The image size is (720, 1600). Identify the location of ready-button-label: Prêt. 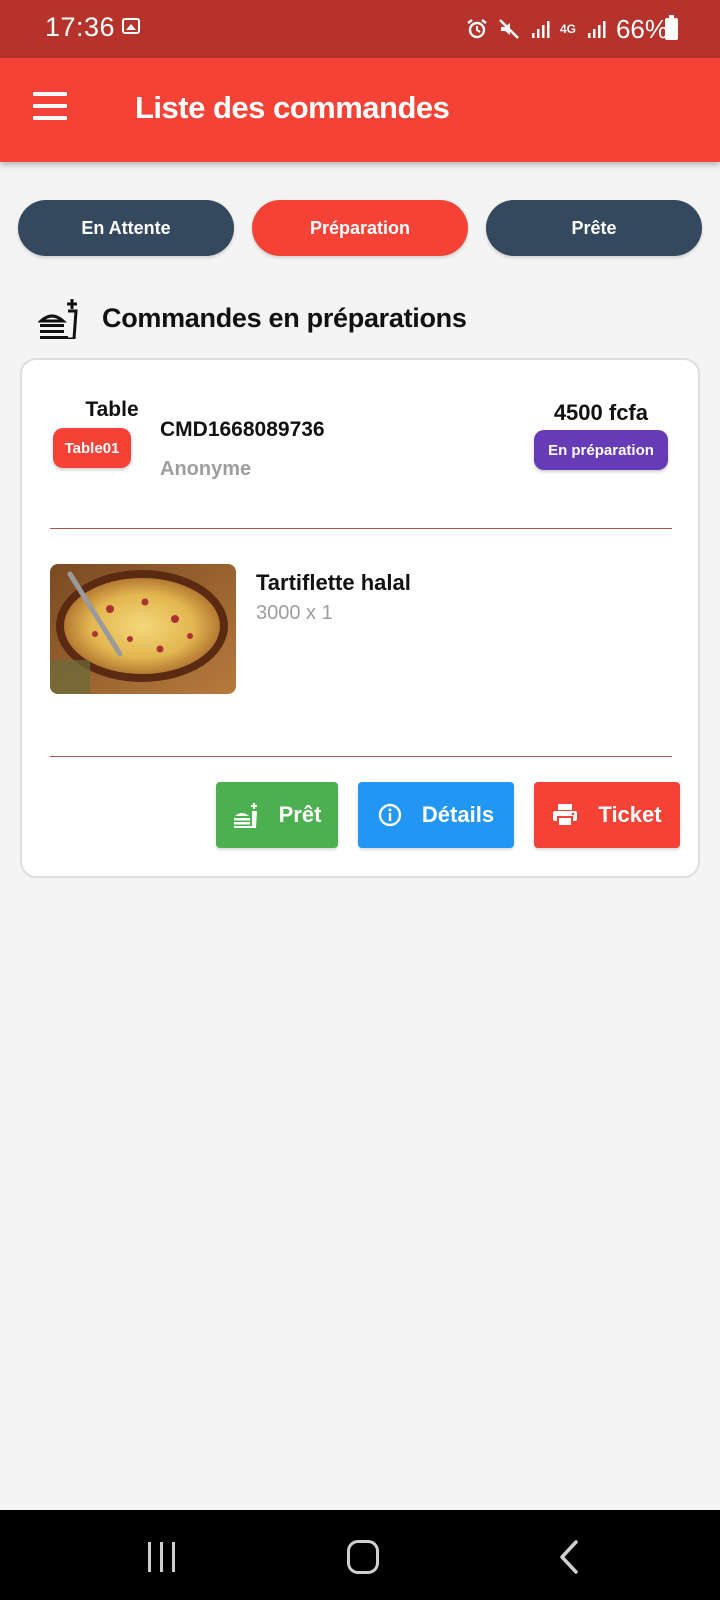
(300, 814).